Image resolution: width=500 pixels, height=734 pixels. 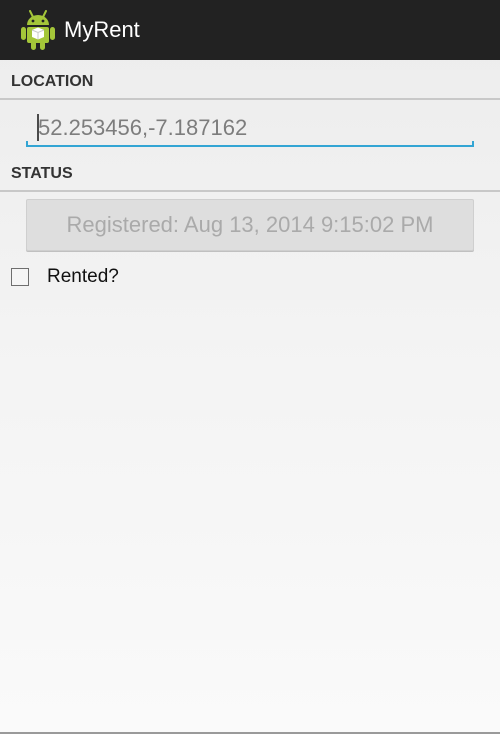 What do you see at coordinates (52, 81) in the screenshot?
I see `location-header: LOCATION` at bounding box center [52, 81].